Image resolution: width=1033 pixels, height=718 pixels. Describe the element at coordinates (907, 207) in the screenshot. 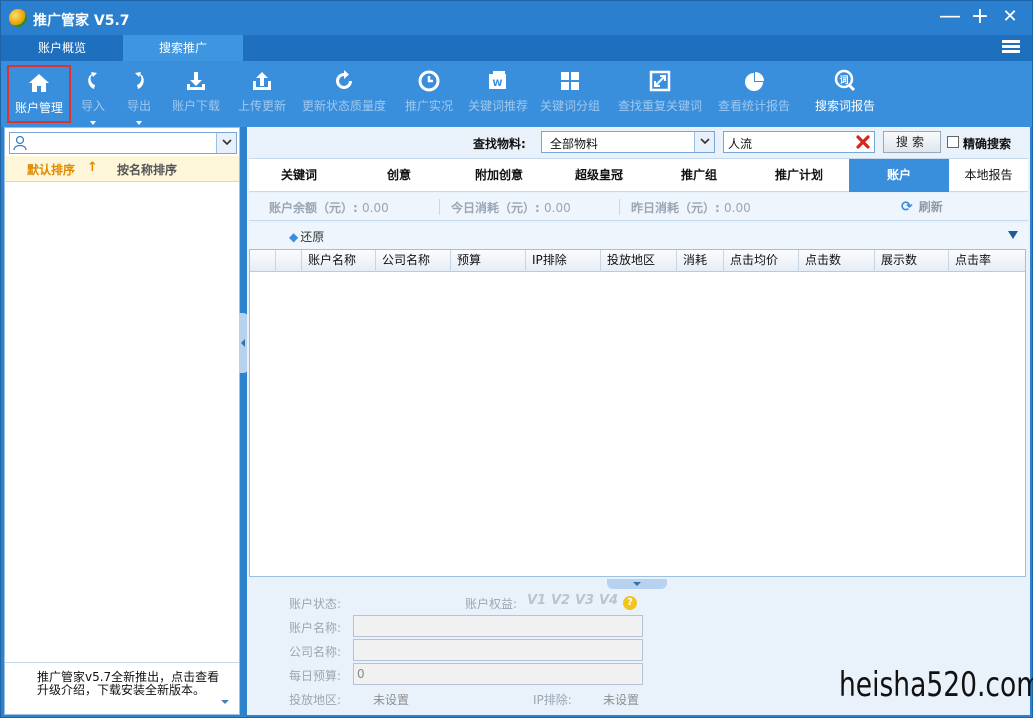

I see `refresh-icon: ⟳` at that location.